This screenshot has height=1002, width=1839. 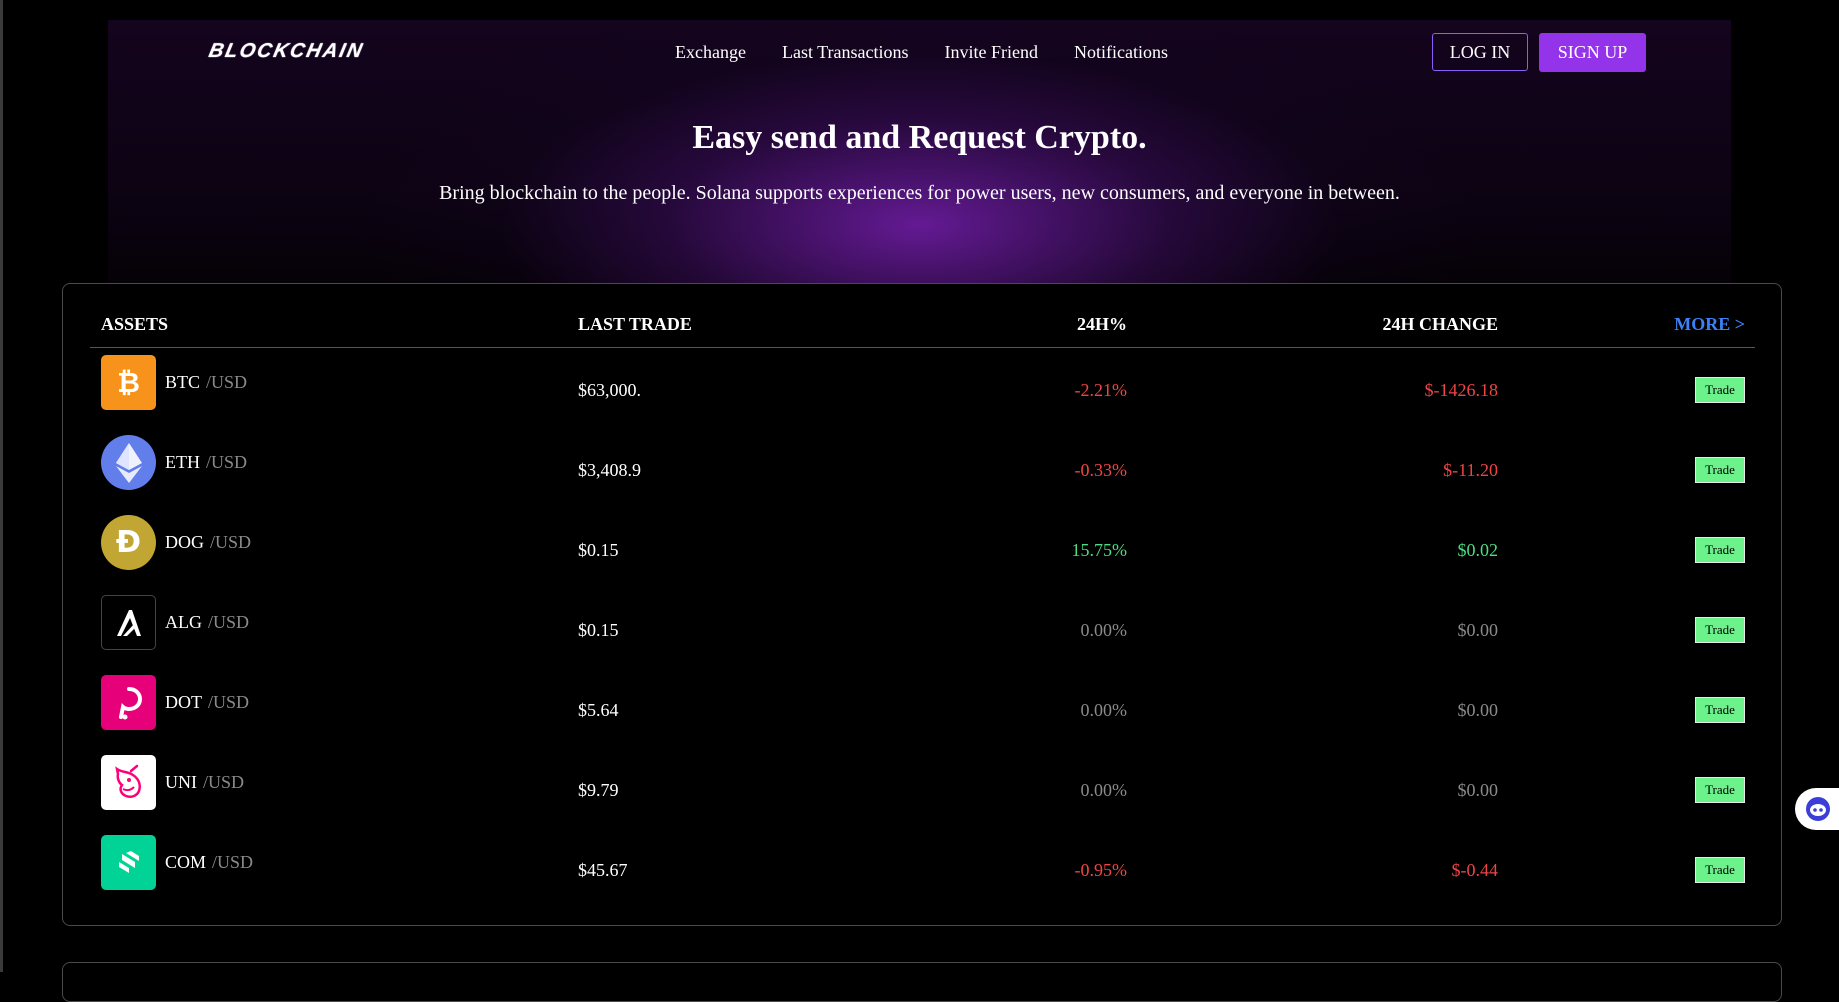 What do you see at coordinates (922, 631) in the screenshot?
I see `table-row: ALG/USD $0.15 0.00% $0.00 Trade` at bounding box center [922, 631].